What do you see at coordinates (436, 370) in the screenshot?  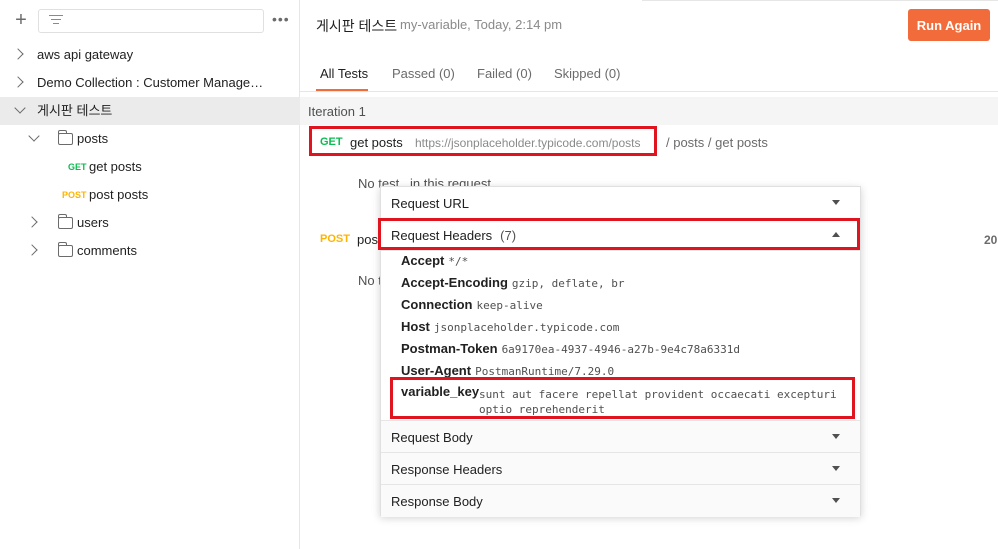 I see `header-key: User-Agent` at bounding box center [436, 370].